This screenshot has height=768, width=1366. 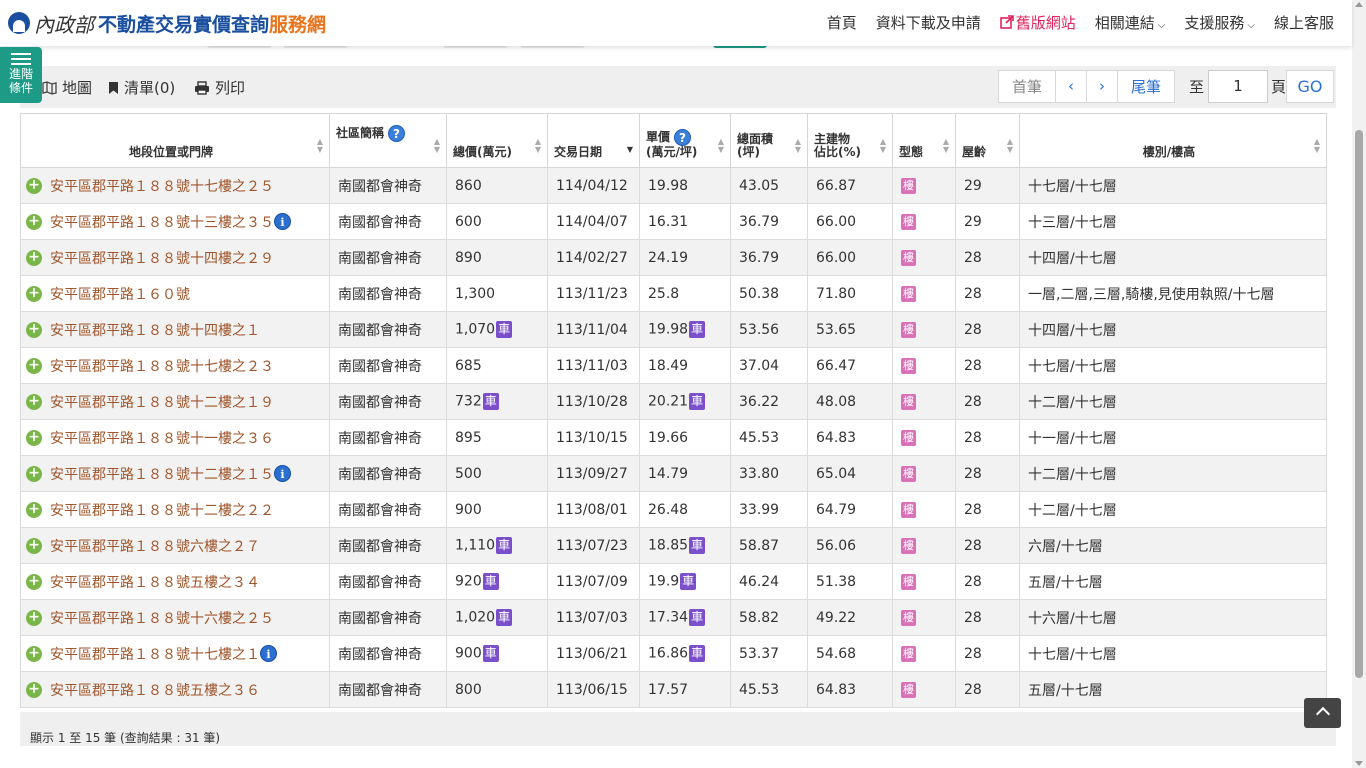 I want to click on logo-title-accent: 服務網, so click(x=298, y=24).